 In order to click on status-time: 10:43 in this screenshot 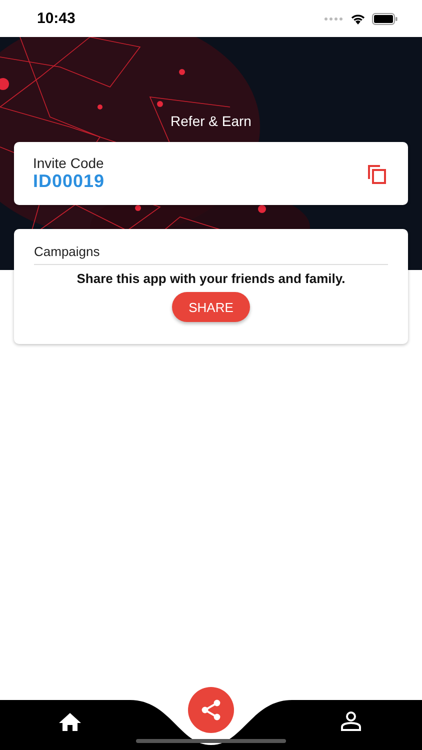, I will do `click(56, 18)`.